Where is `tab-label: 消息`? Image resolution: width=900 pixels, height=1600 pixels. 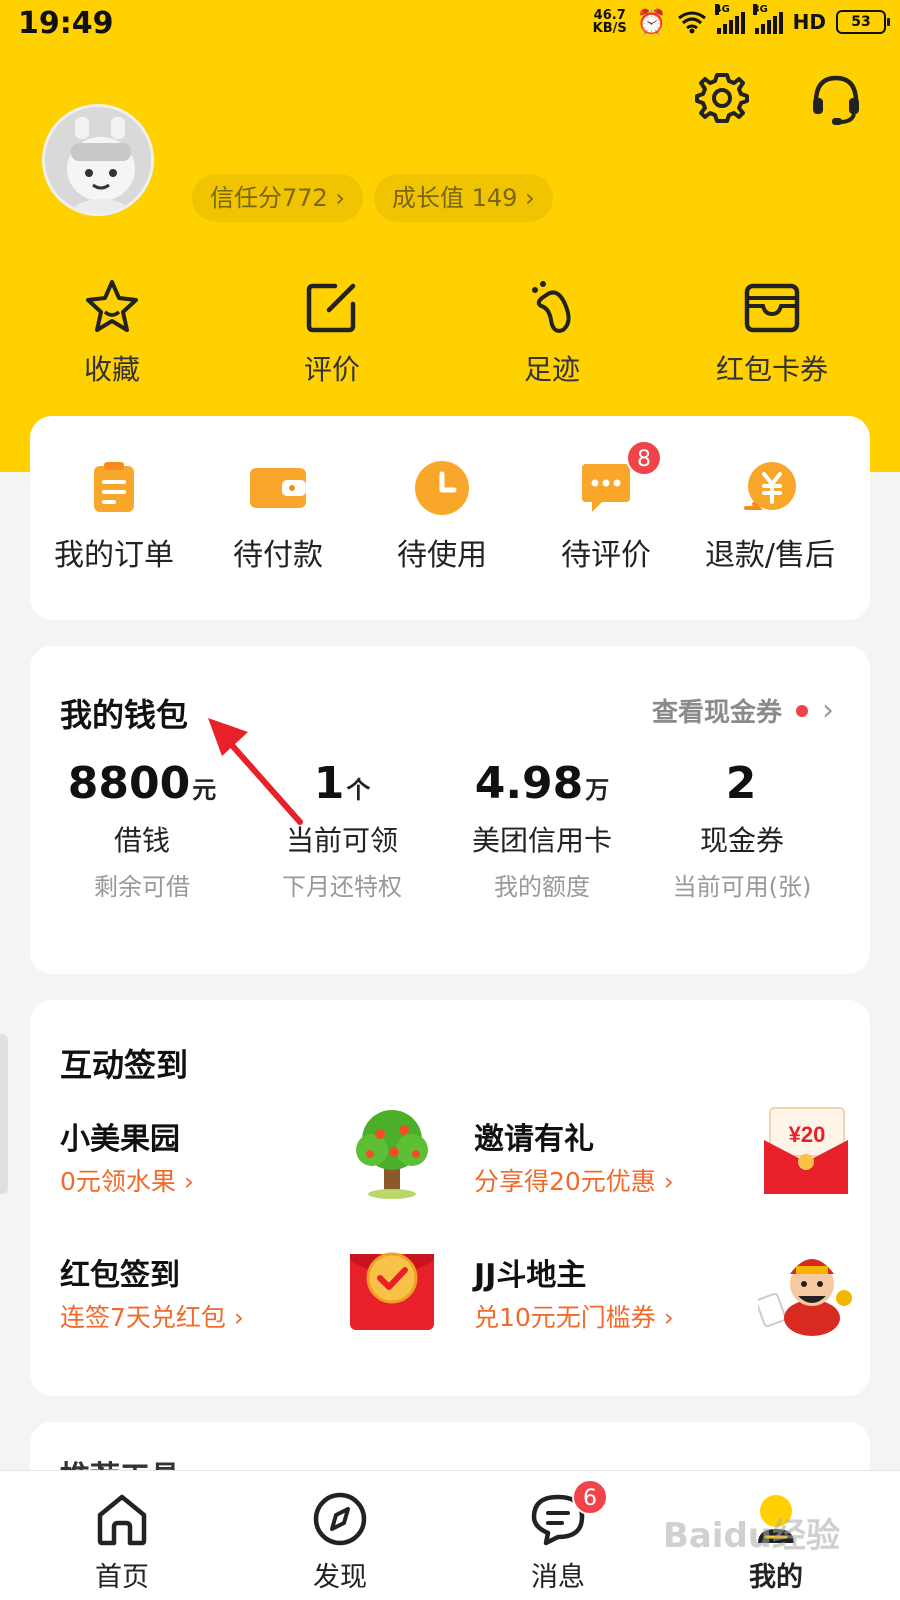
tab-label: 消息 is located at coordinates (558, 1577).